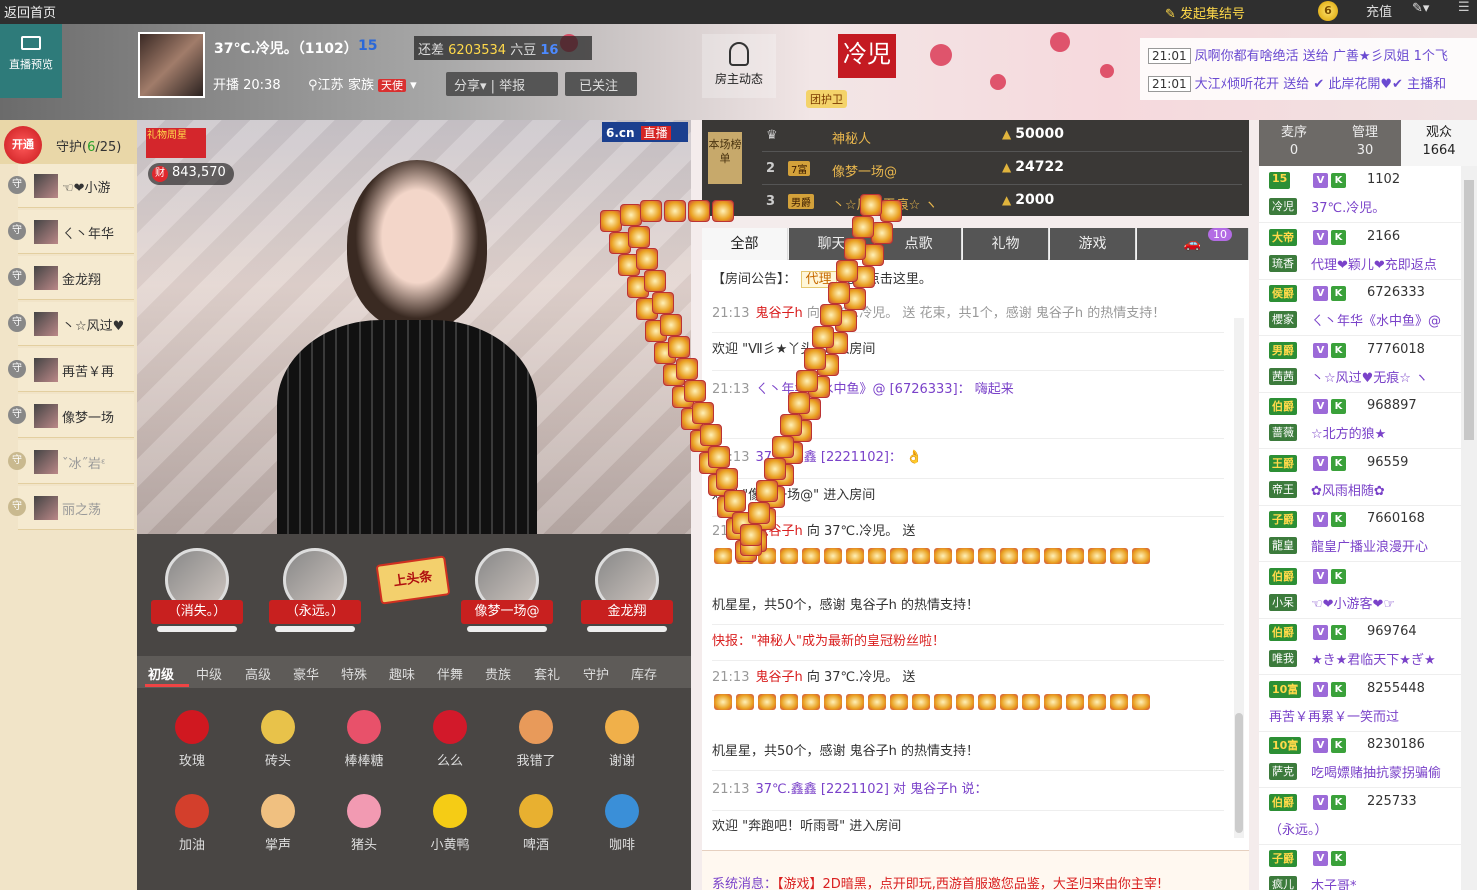 Image resolution: width=1477 pixels, height=890 pixels. Describe the element at coordinates (1360, 590) in the screenshot. I see `audience-item: 伯爵 V K 小呆 ☜❤小游客❤☞` at that location.